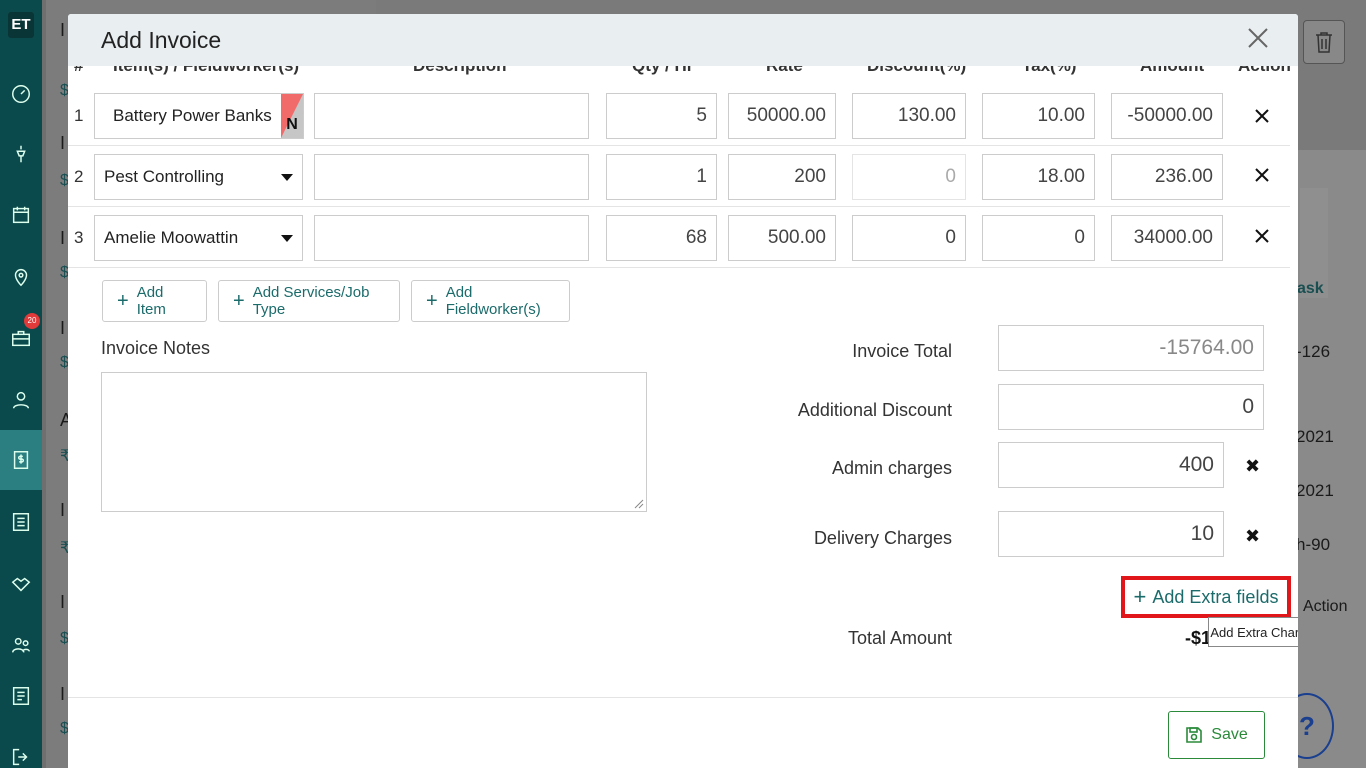  I want to click on dashboard-icon, so click(21, 94).